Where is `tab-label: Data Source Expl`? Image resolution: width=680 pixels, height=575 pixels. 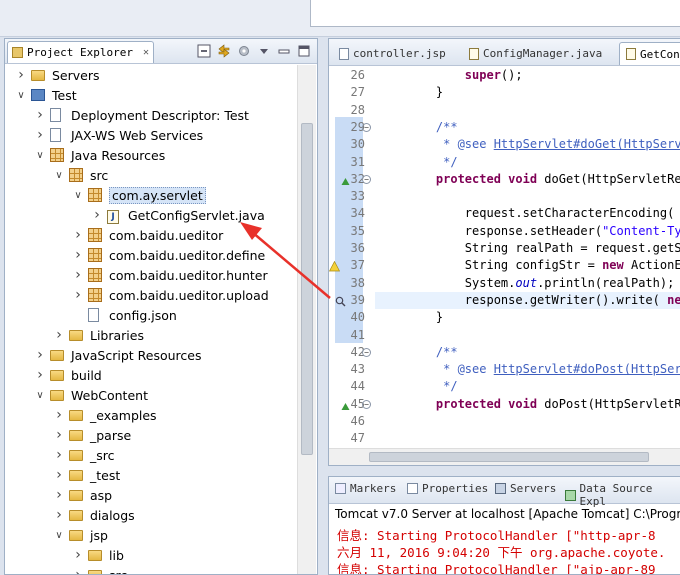 tab-label: Data Source Expl is located at coordinates (616, 495).